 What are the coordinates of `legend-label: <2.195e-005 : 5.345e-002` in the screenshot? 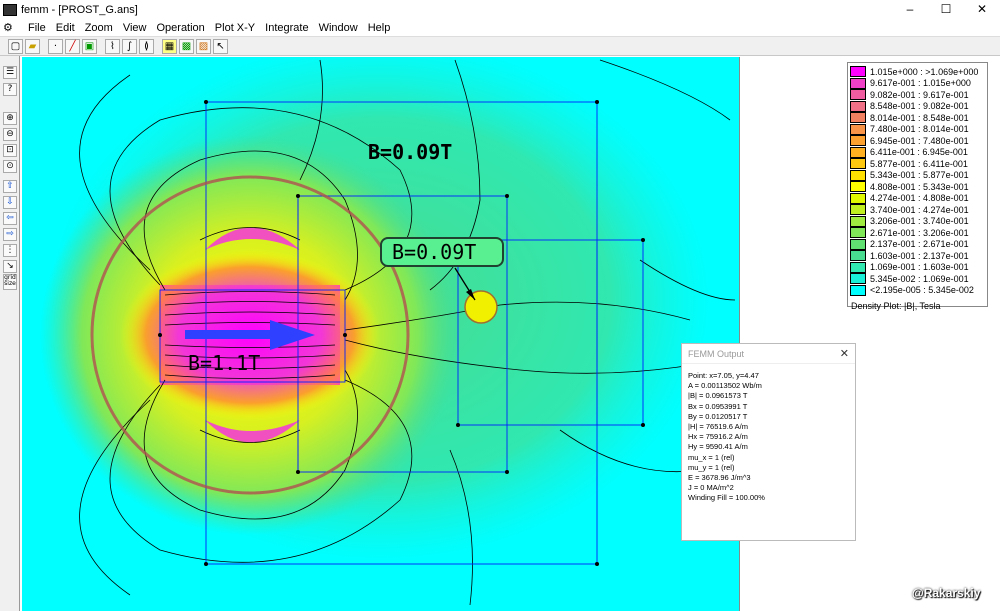 It's located at (922, 290).